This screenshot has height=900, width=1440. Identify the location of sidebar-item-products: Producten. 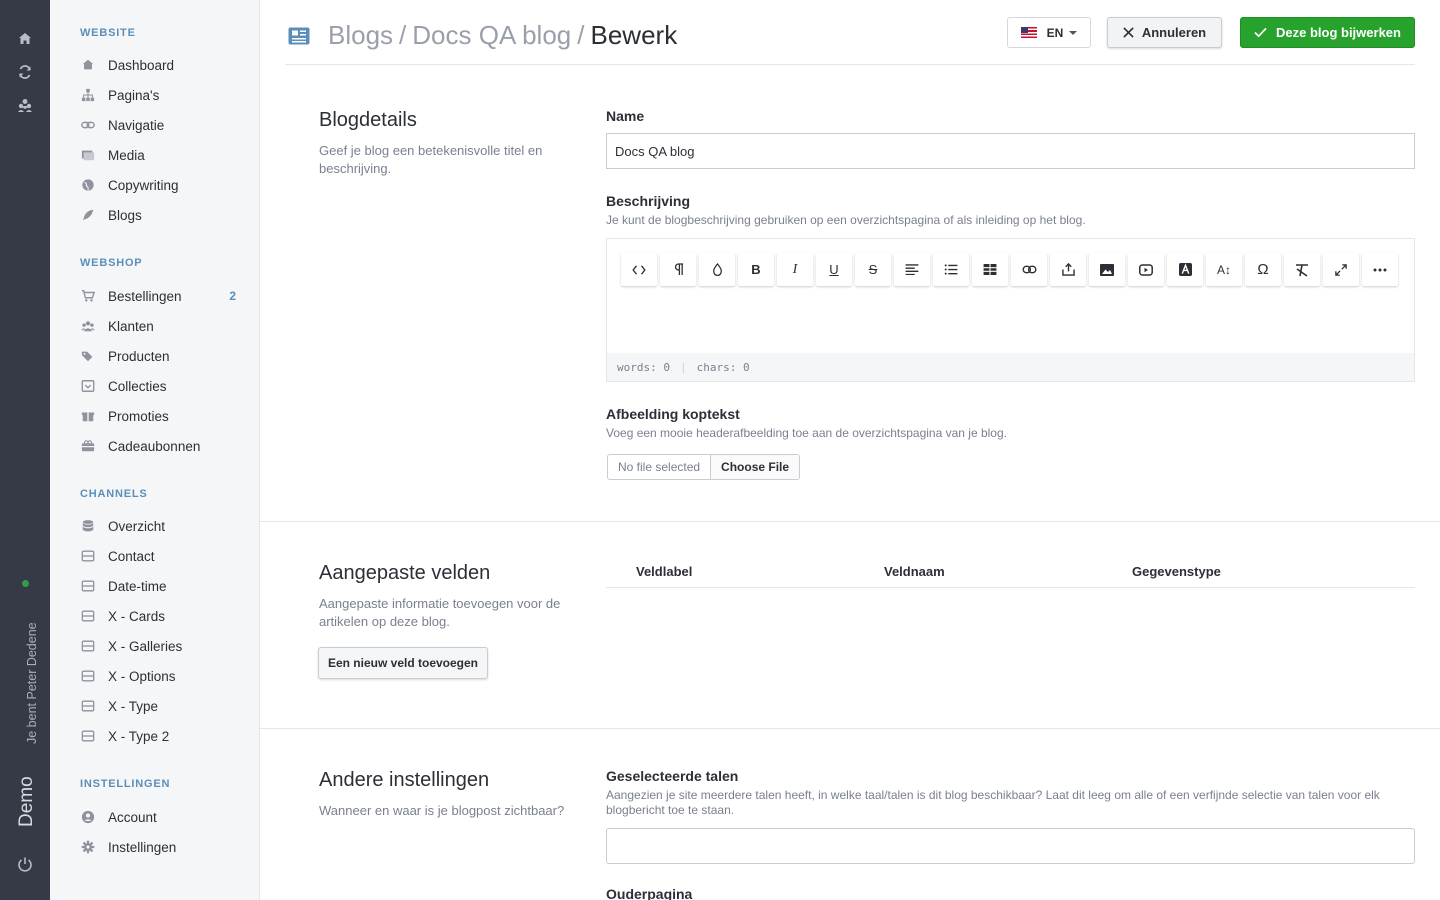
(165, 356).